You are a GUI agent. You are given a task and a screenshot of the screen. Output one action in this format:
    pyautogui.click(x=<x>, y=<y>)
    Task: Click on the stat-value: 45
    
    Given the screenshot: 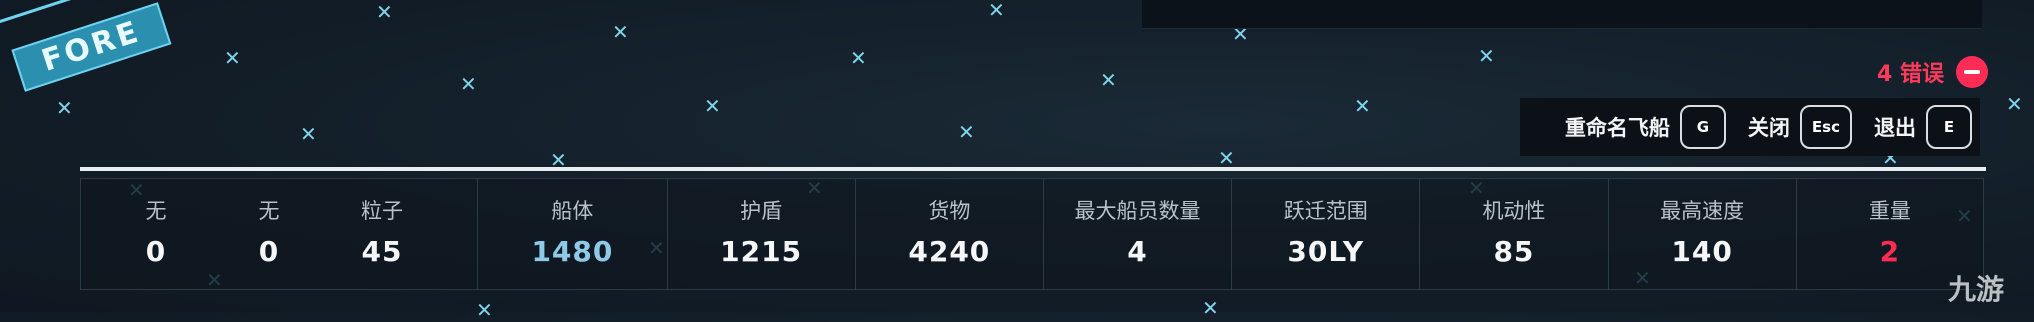 What is the action you would take?
    pyautogui.click(x=382, y=251)
    